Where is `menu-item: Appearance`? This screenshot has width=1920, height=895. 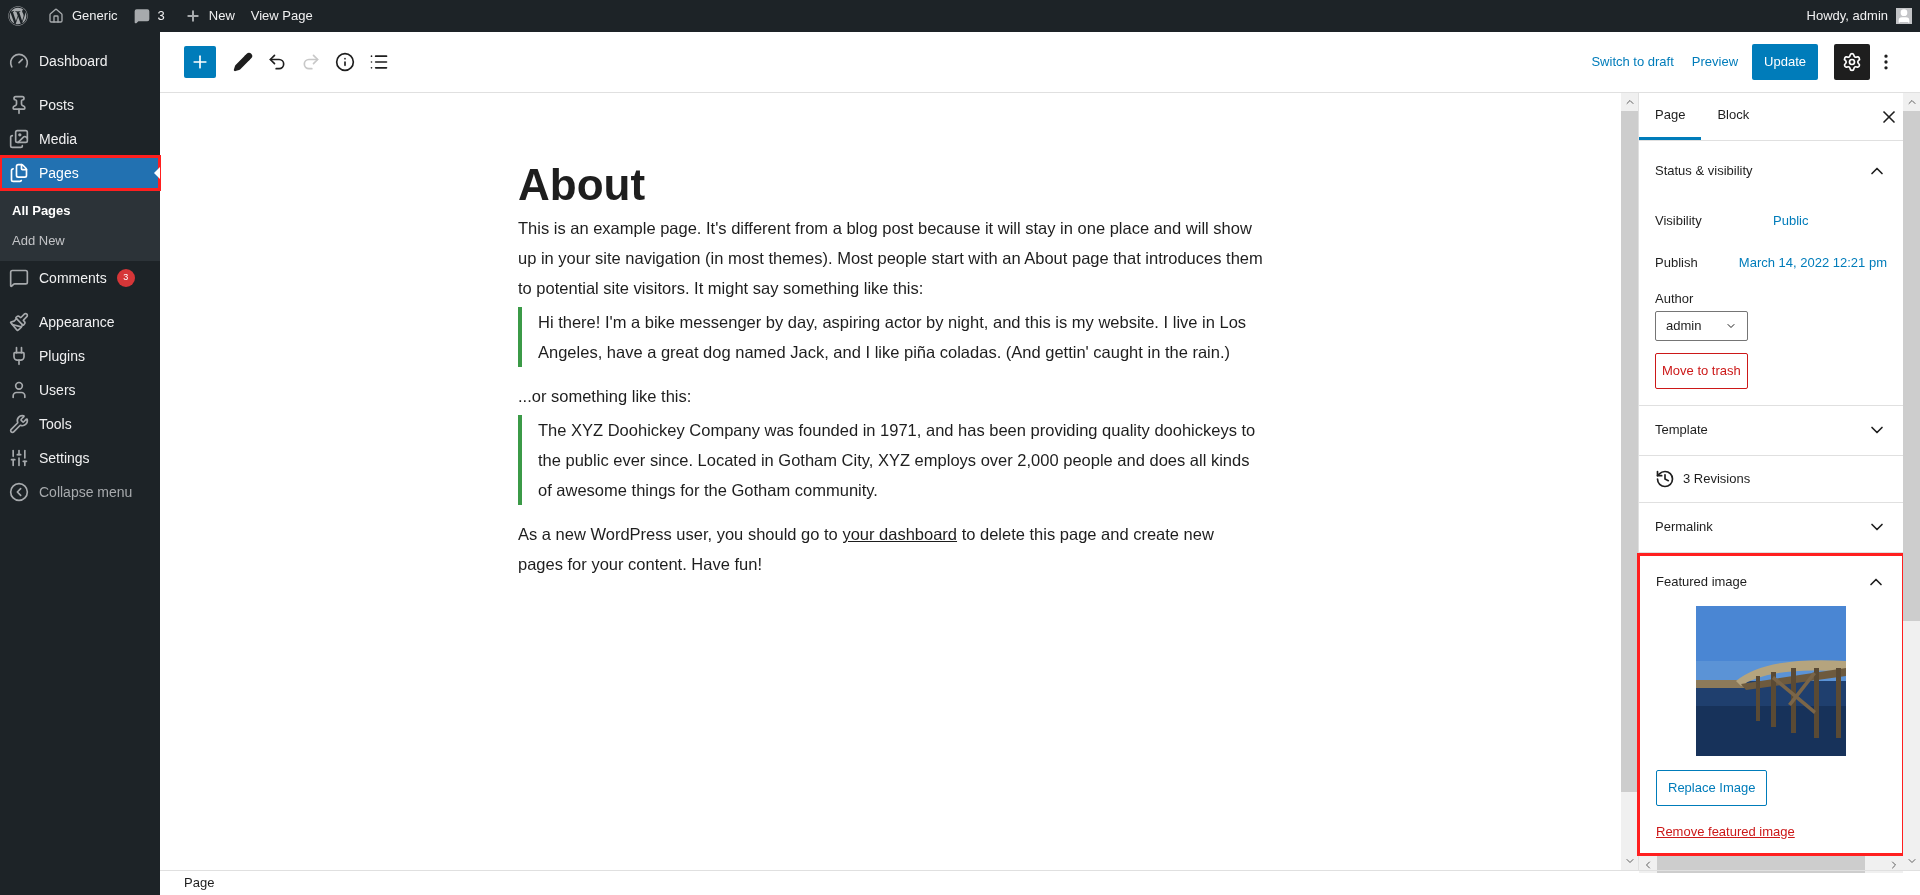
menu-item: Appearance is located at coordinates (80, 322).